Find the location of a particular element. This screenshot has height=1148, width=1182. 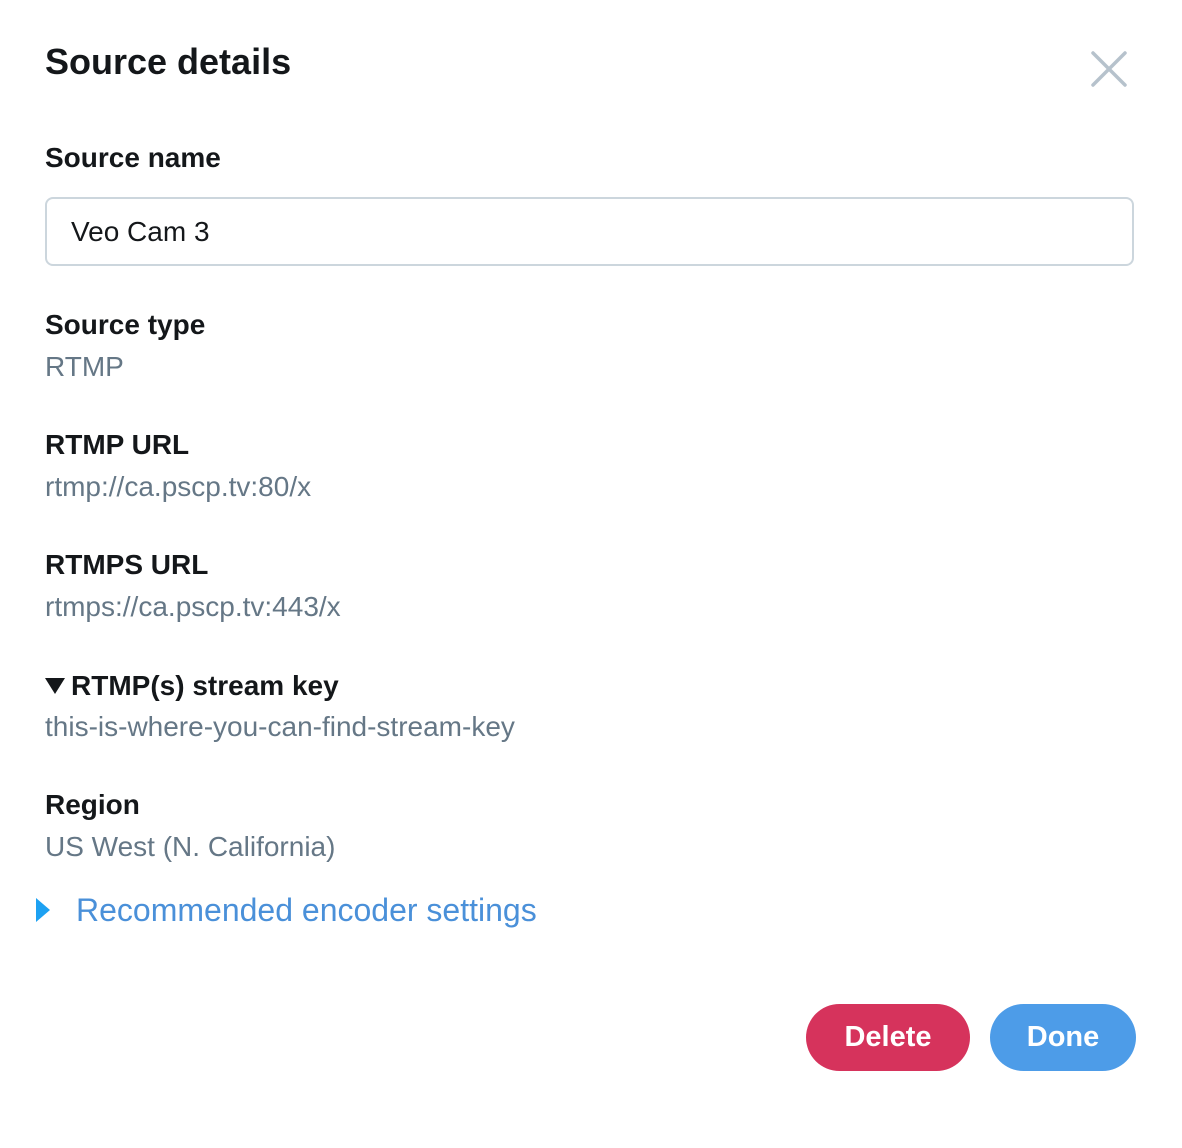

source-name-input is located at coordinates (589, 231).